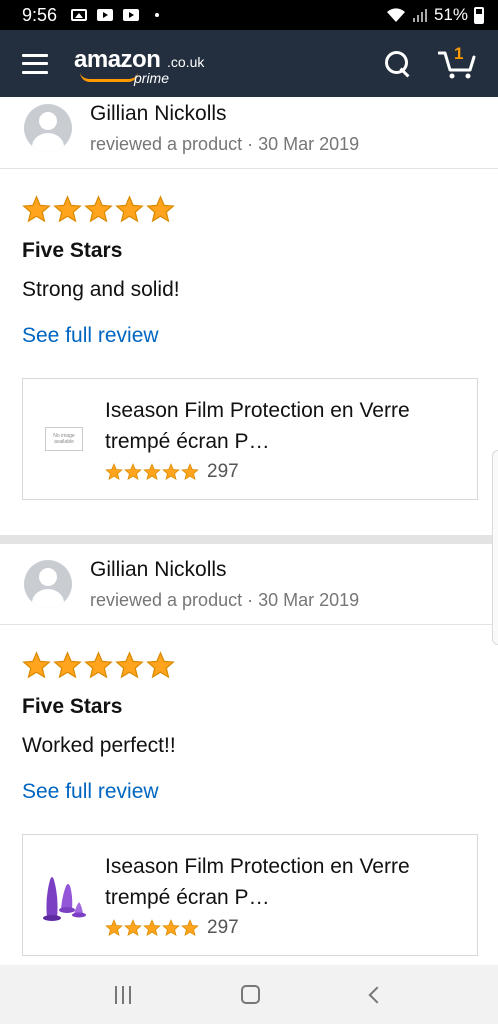 The width and height of the screenshot is (498, 1024). Describe the element at coordinates (109, 77) in the screenshot. I see `logo-smile-icon` at that location.